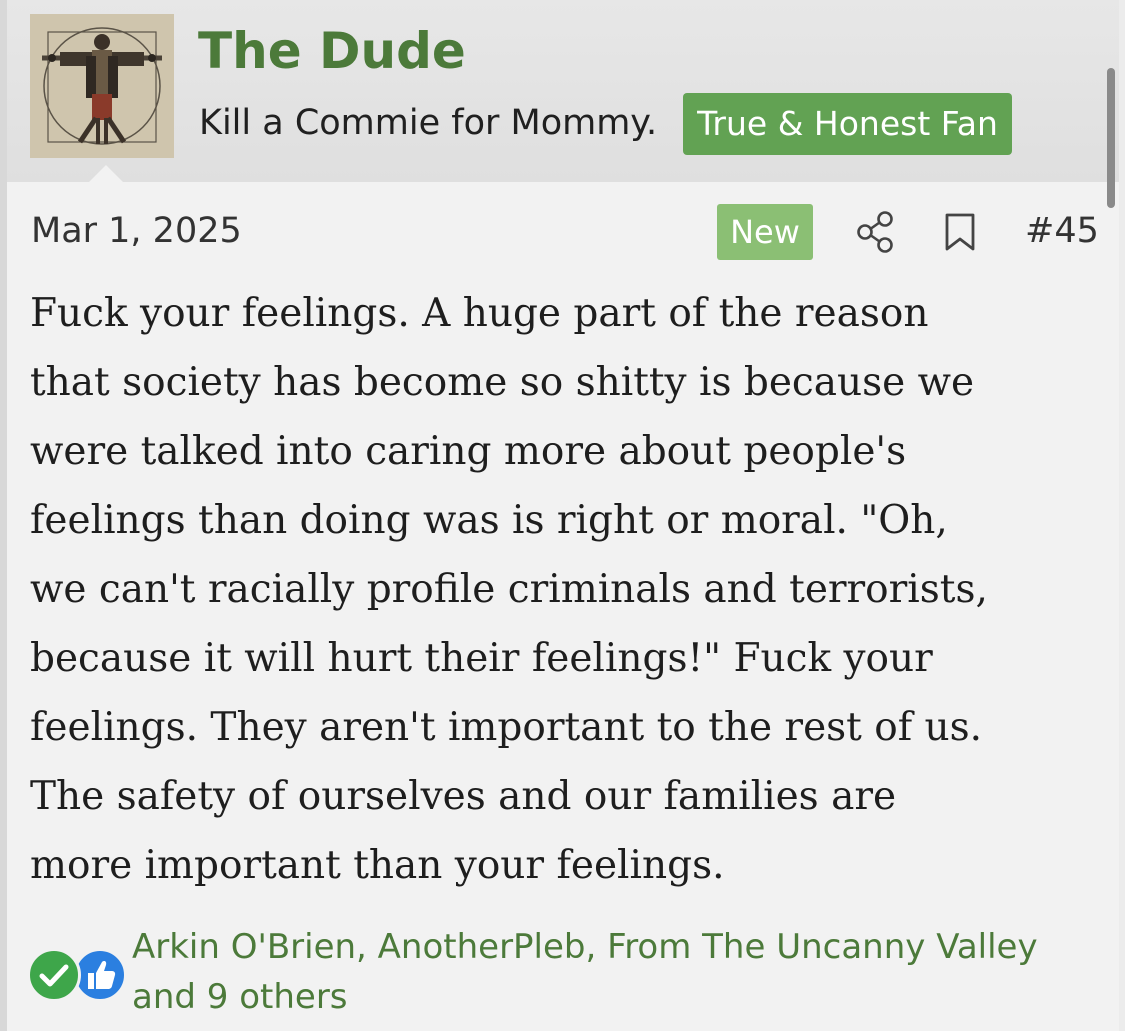 Image resolution: width=1125 pixels, height=1031 pixels. Describe the element at coordinates (332, 51) in the screenshot. I see `username: The Dude` at that location.